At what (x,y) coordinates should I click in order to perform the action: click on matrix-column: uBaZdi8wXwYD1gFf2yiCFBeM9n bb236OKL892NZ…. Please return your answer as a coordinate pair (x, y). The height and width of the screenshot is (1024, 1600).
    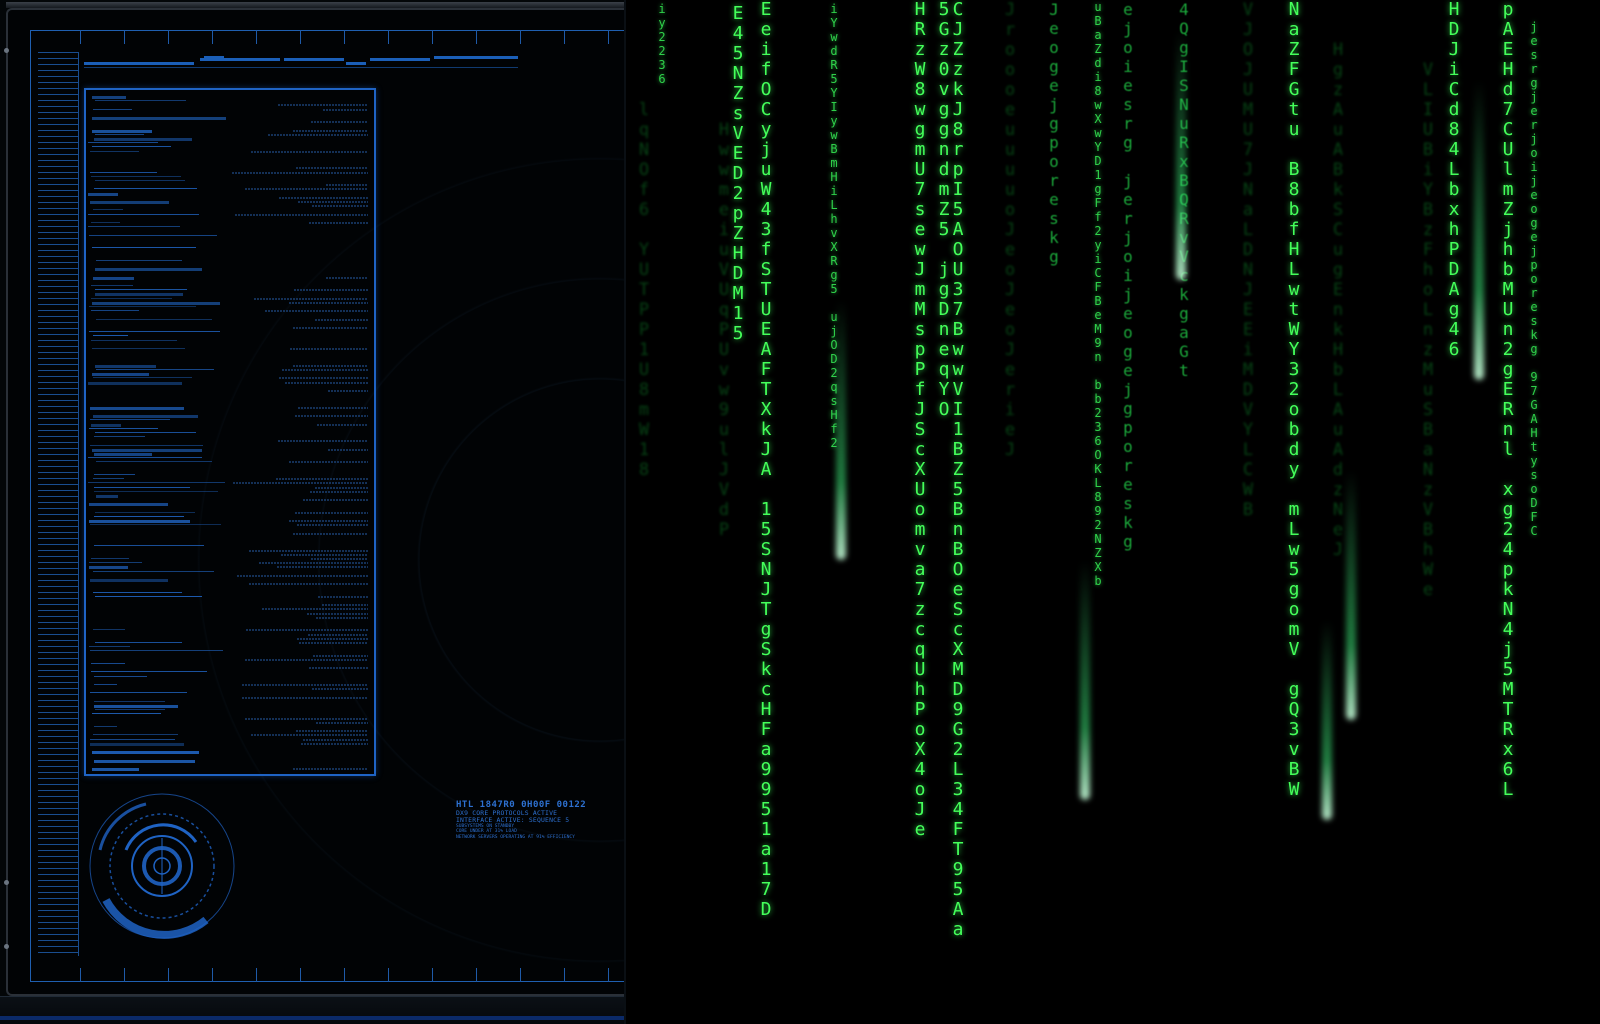
    Looking at the image, I should click on (1098, 294).